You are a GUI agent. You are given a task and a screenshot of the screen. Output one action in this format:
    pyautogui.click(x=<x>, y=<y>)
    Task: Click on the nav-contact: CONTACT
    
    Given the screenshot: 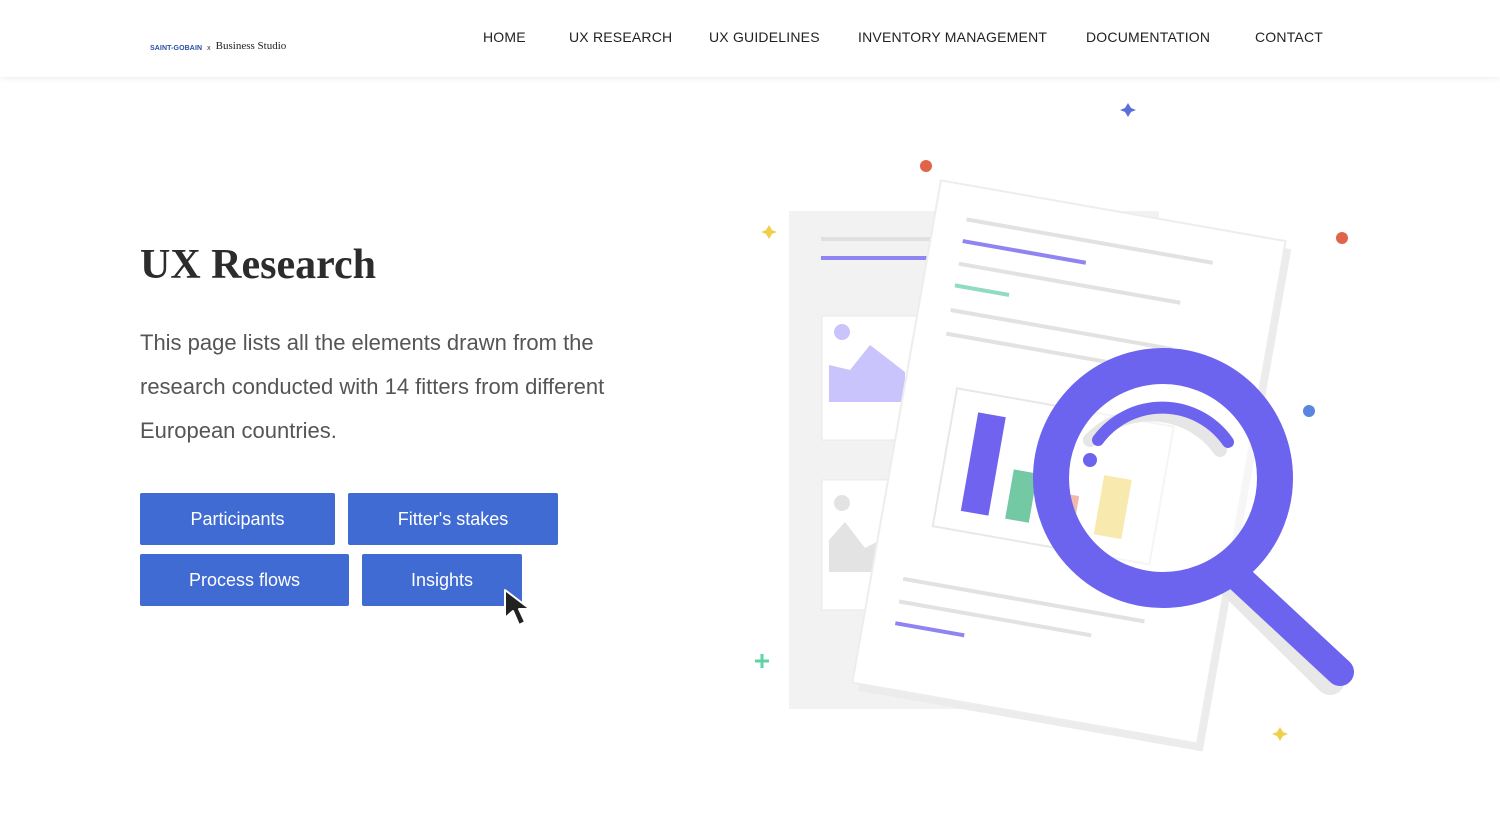 What is the action you would take?
    pyautogui.click(x=1289, y=37)
    